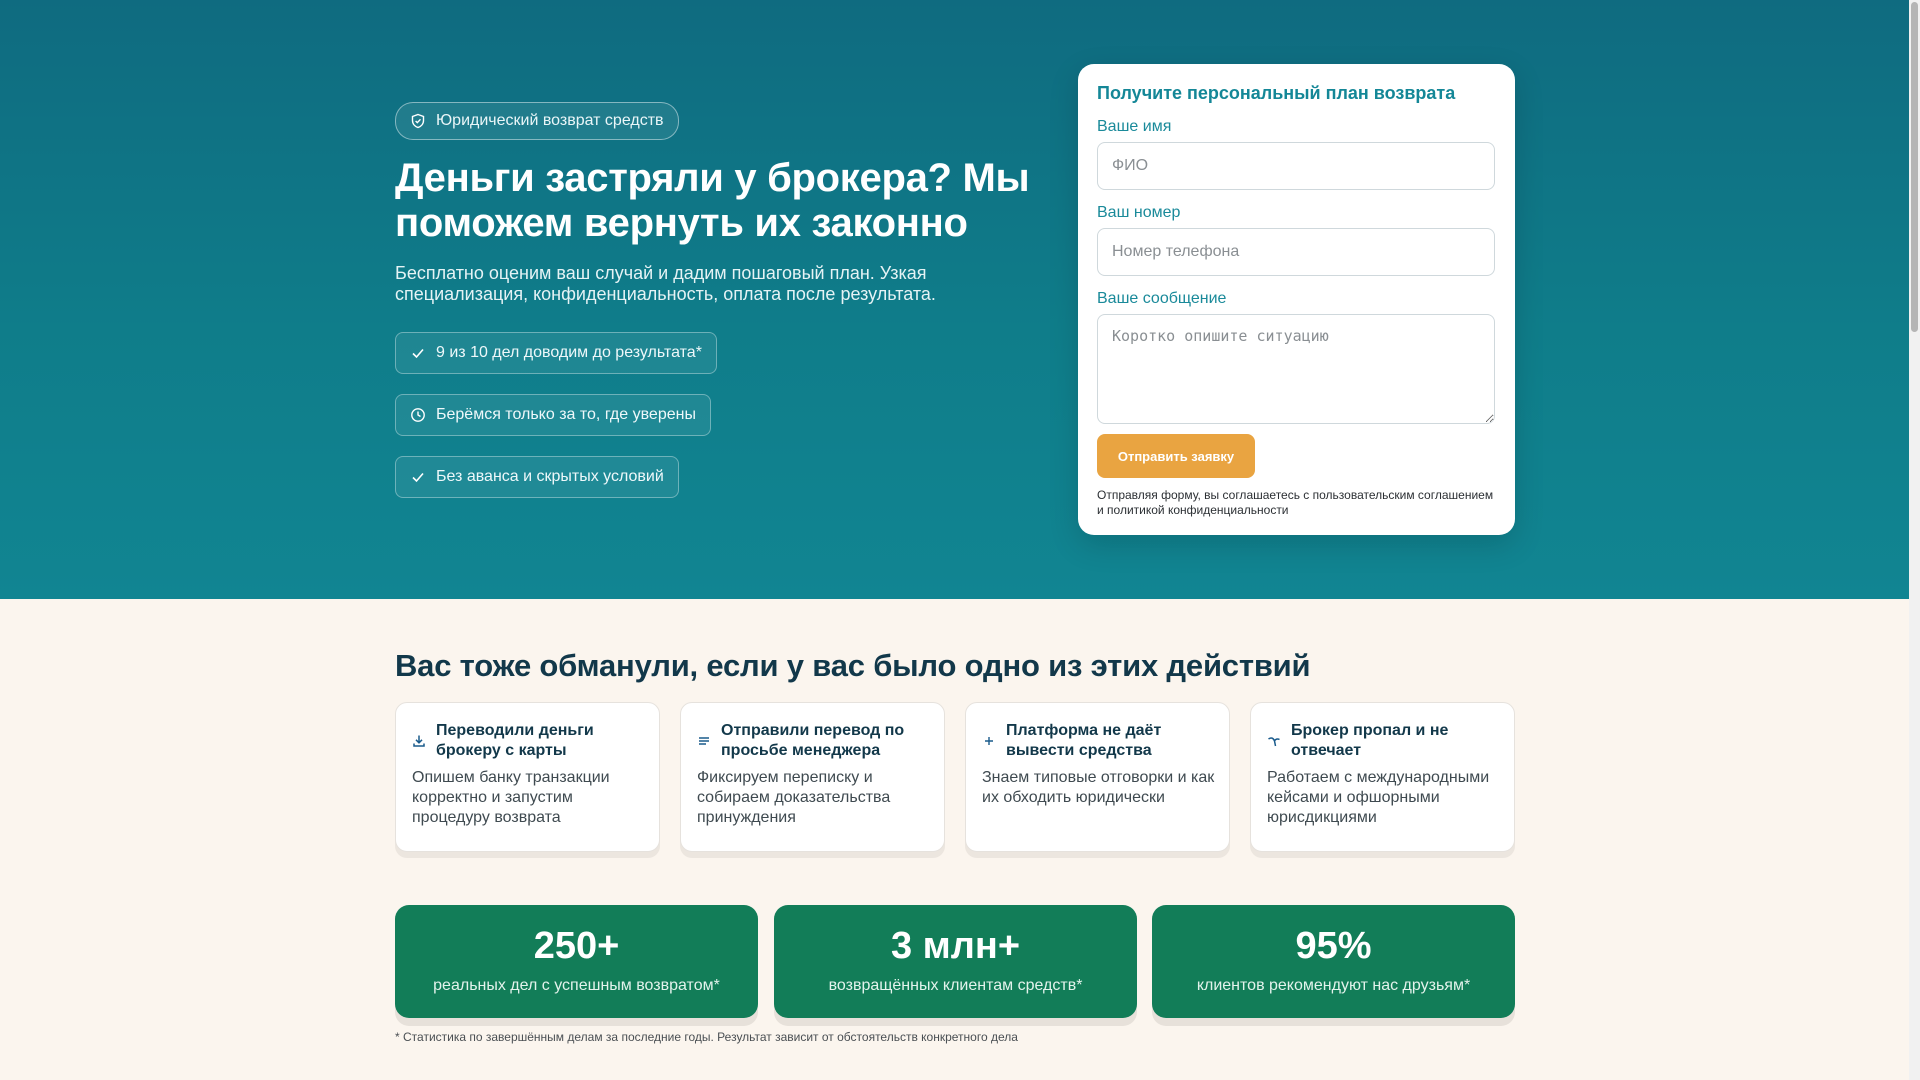  I want to click on name-label: Ваше имя, so click(1134, 126).